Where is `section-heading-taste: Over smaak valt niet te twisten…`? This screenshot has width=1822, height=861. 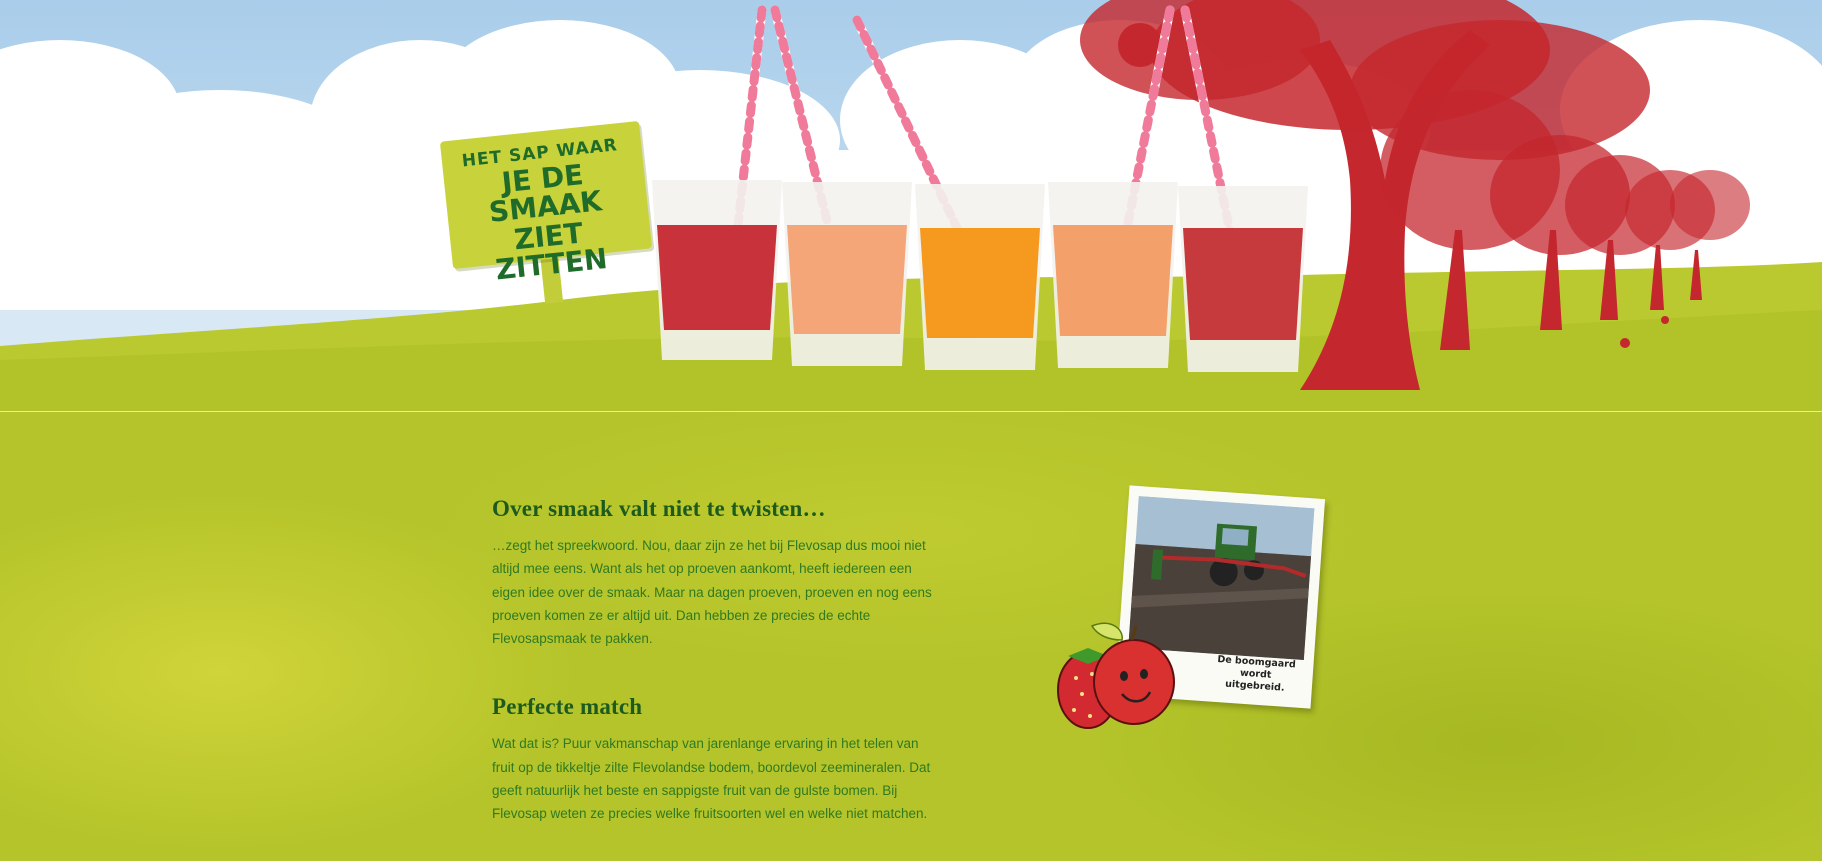 section-heading-taste: Over smaak valt niet te twisten… is located at coordinates (659, 508).